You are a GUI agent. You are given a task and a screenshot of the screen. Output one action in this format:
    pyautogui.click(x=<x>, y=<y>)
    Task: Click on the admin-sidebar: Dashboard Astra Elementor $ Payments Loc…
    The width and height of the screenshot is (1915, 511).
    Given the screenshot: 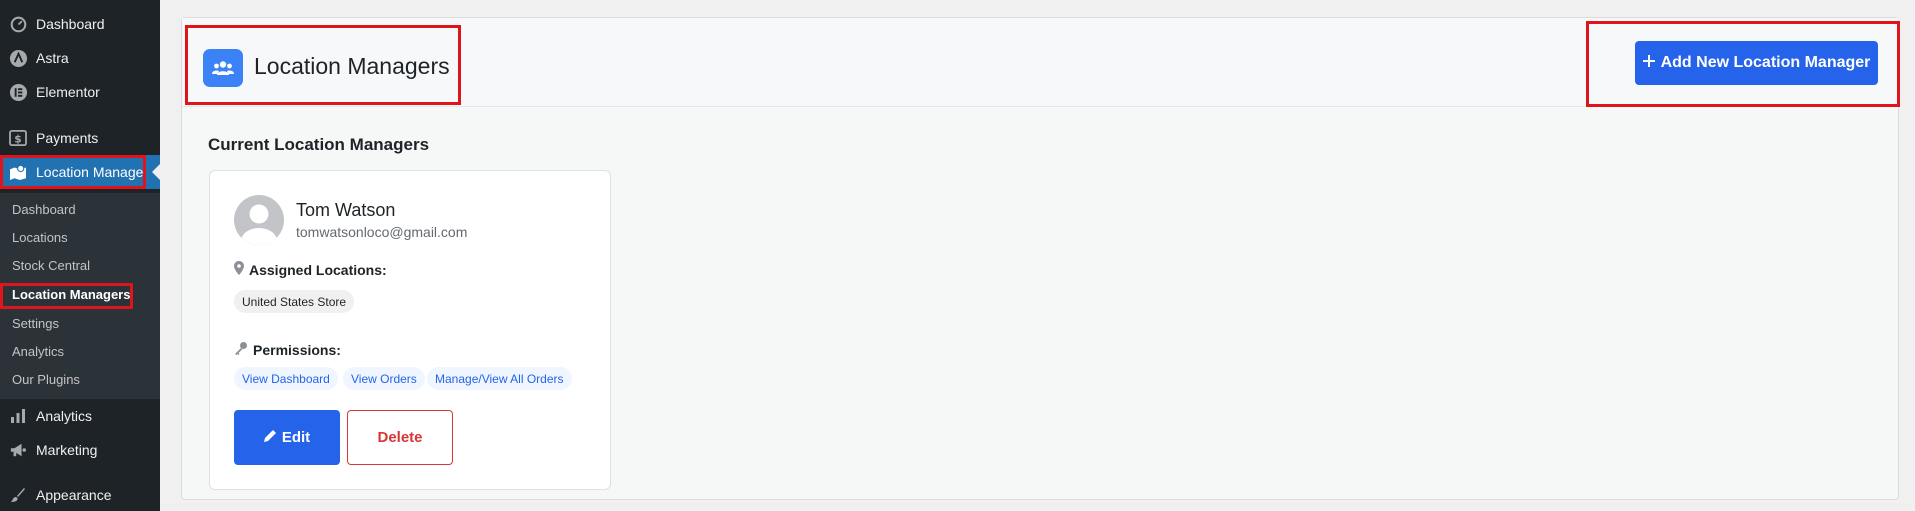 What is the action you would take?
    pyautogui.click(x=80, y=255)
    